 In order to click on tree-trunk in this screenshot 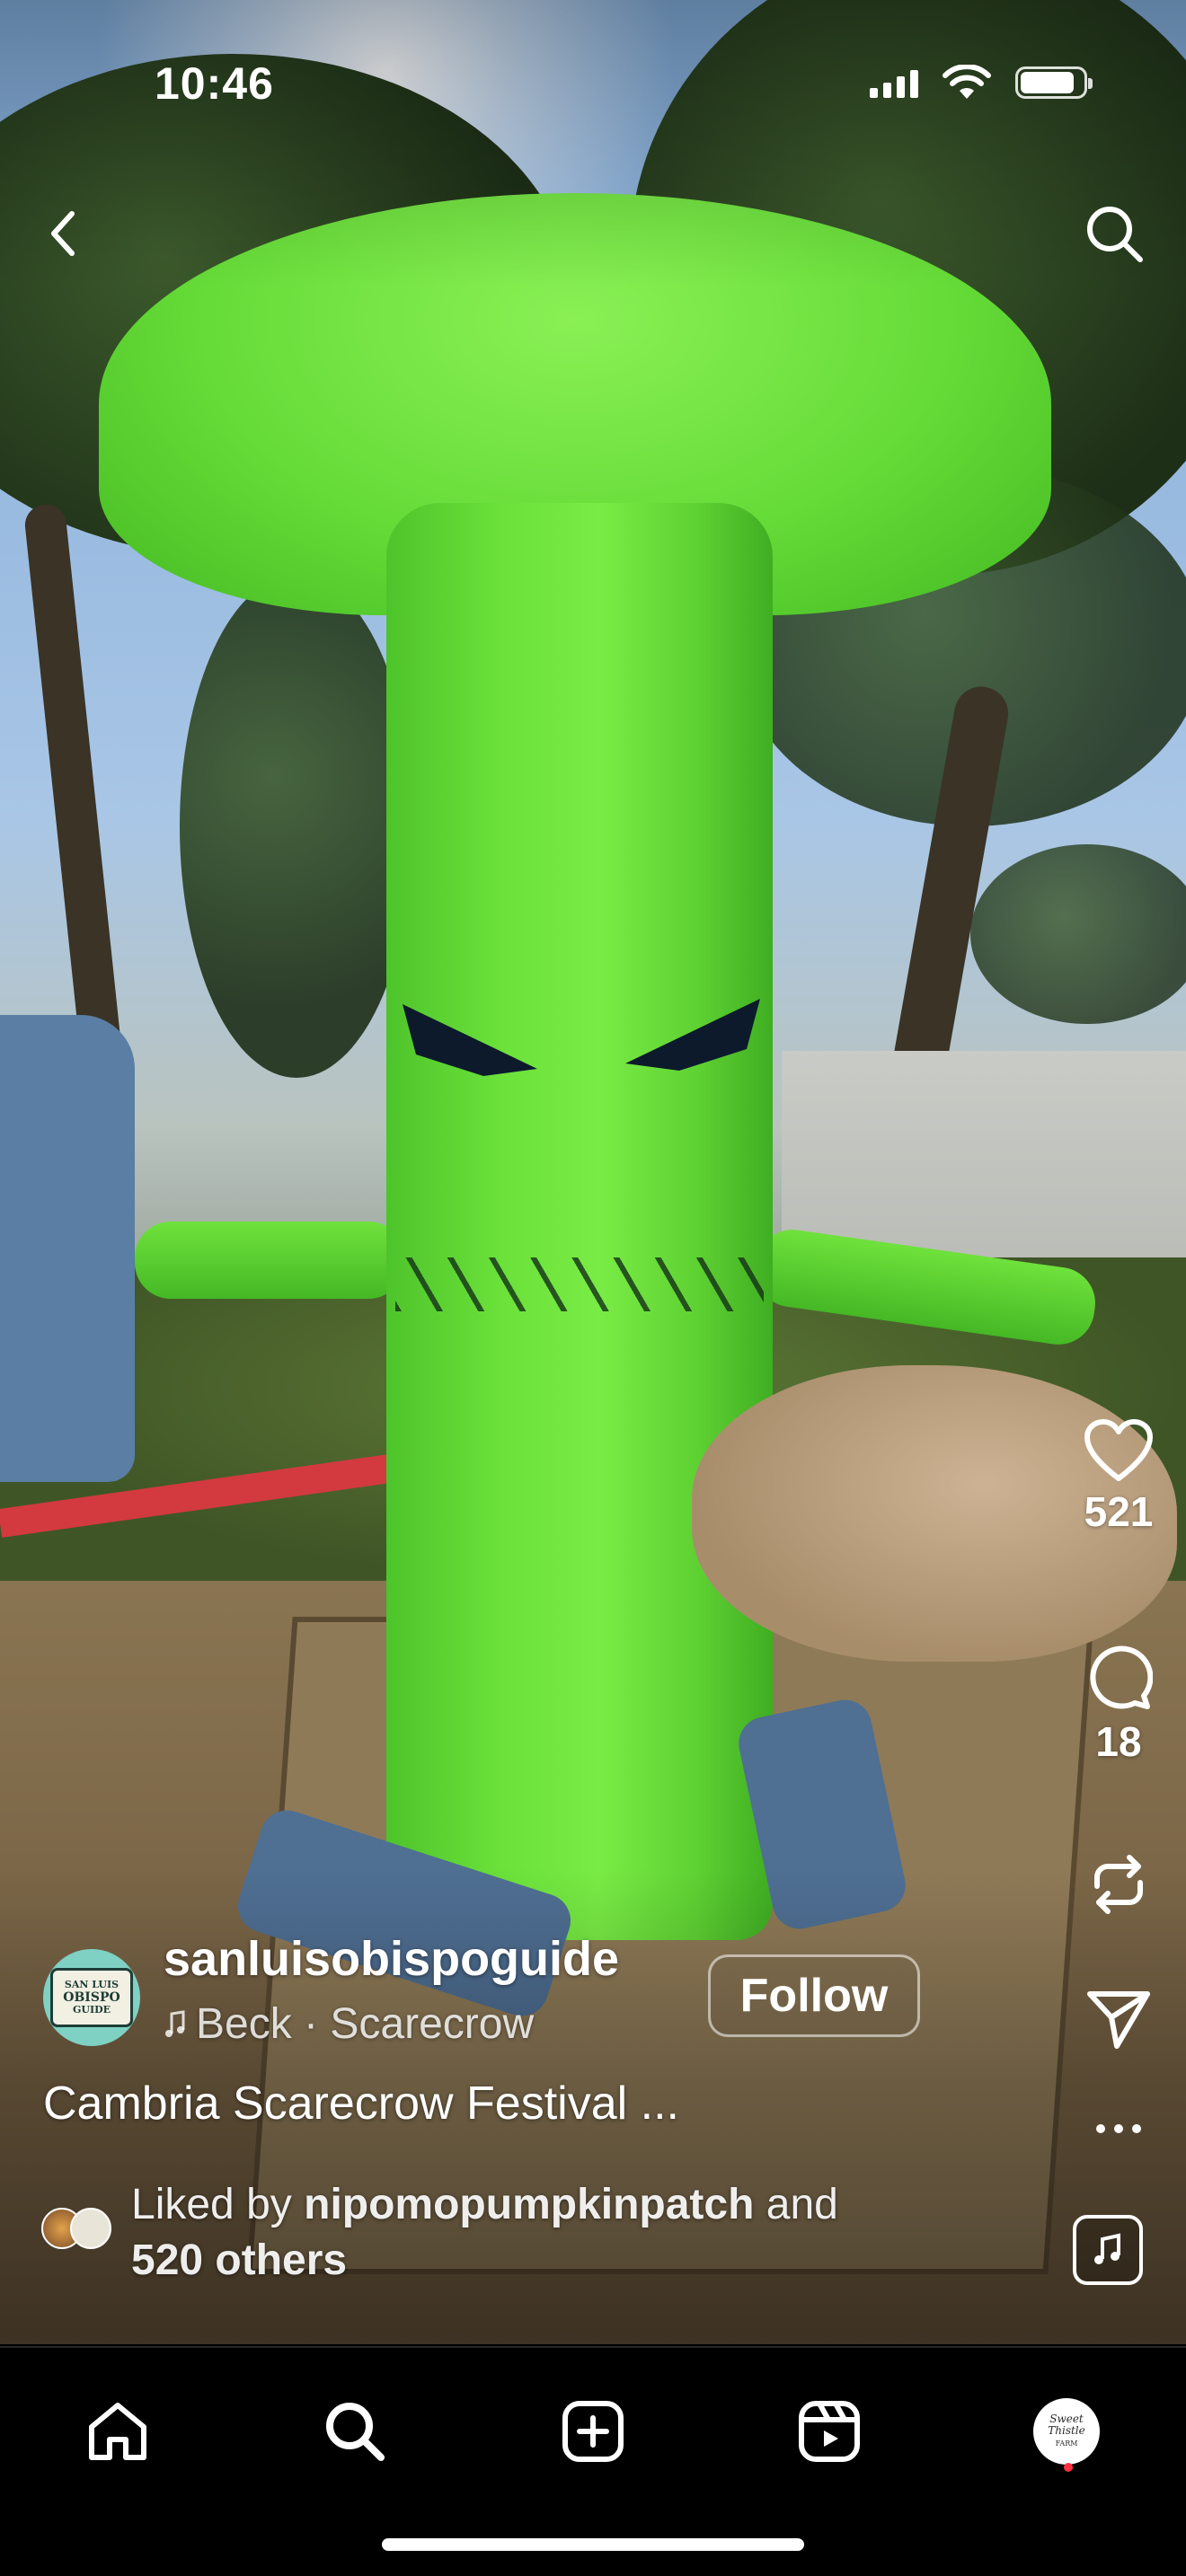, I will do `click(74, 799)`.